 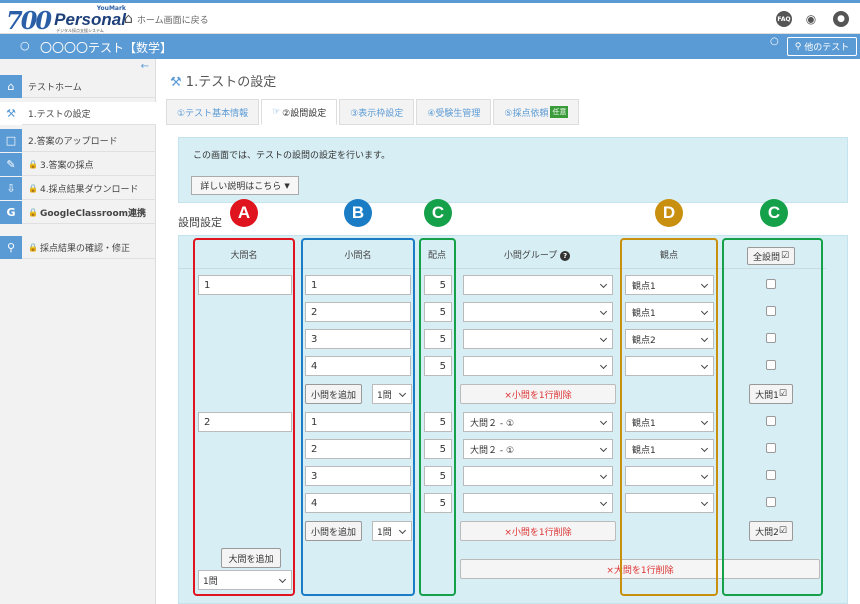 I want to click on google-icon: G, so click(x=11, y=212).